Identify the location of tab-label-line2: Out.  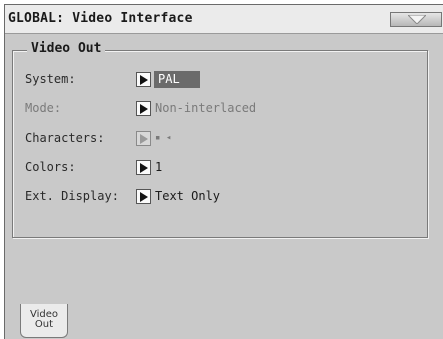
(44, 324).